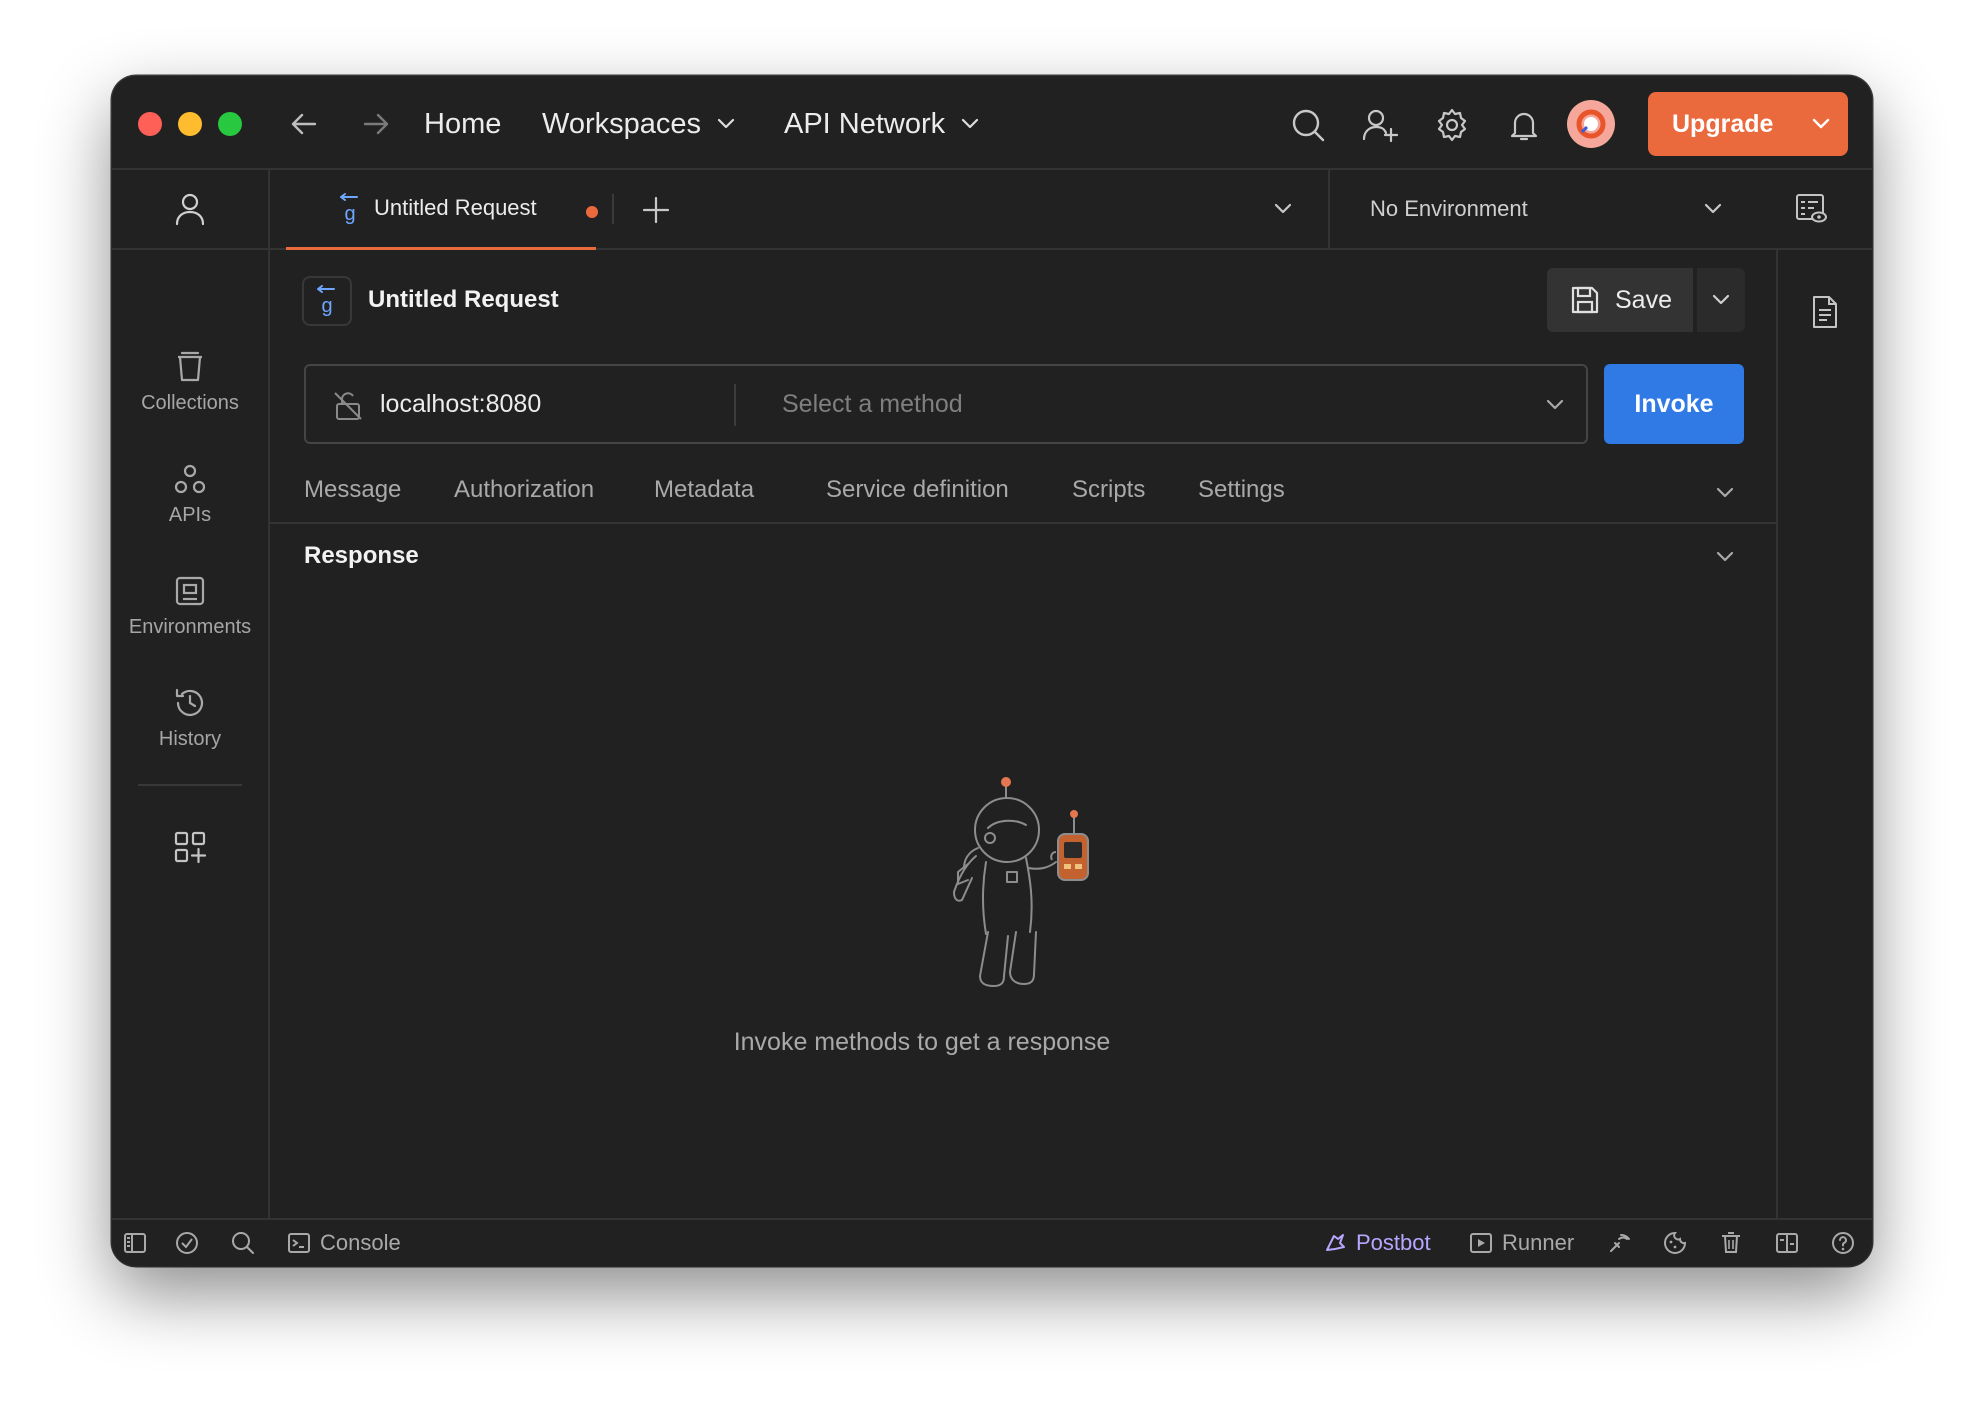  I want to click on sidebar-item-label: Collections, so click(190, 403).